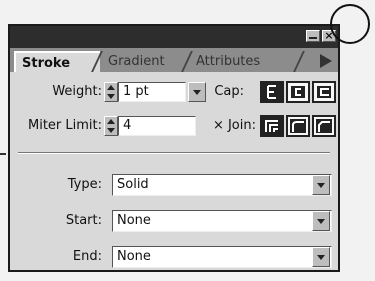 The width and height of the screenshot is (375, 281). Describe the element at coordinates (222, 221) in the screenshot. I see `start-select: None` at that location.